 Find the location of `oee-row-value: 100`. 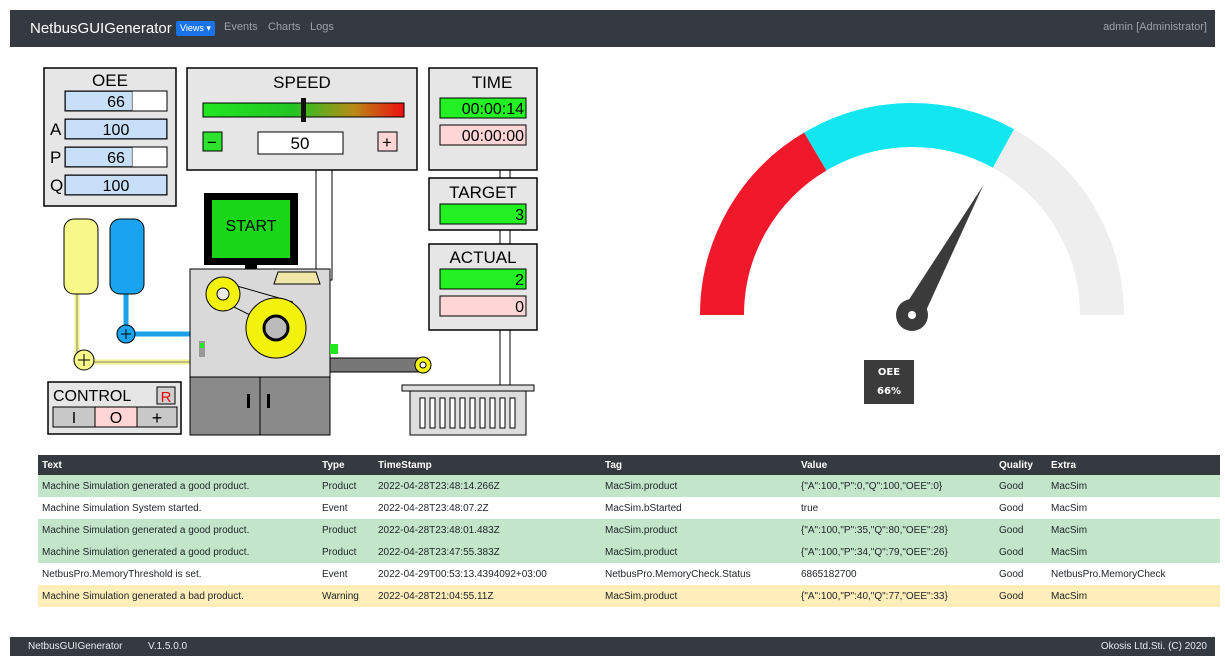

oee-row-value: 100 is located at coordinates (116, 186).